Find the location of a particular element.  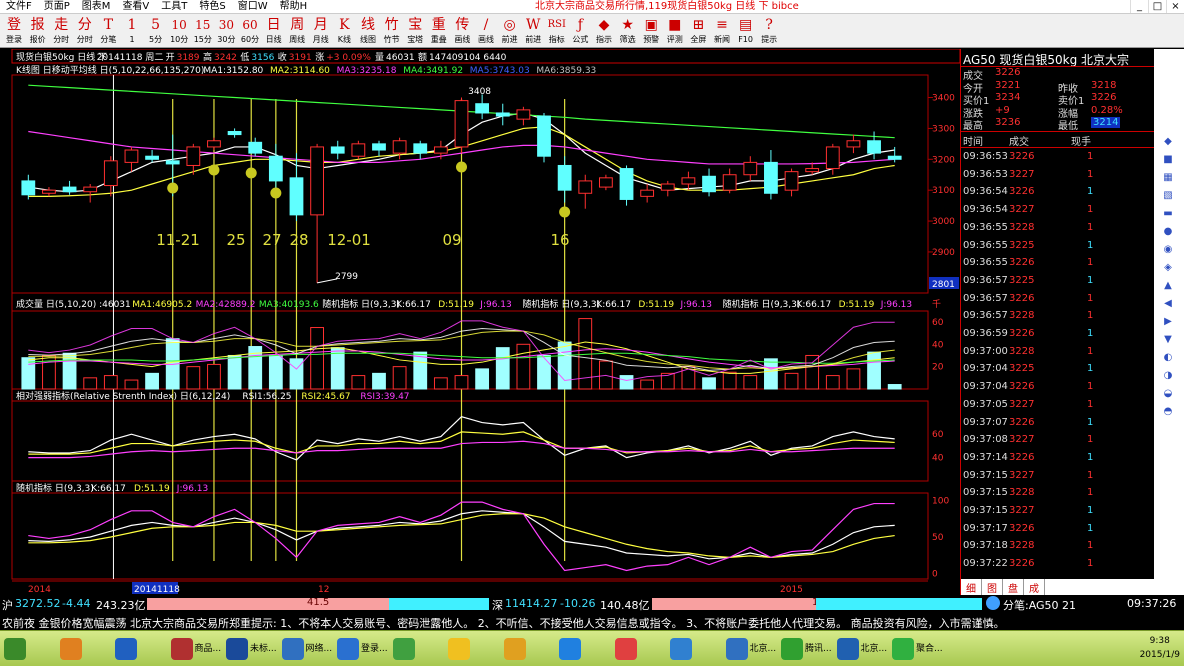

toolbar-button-18: 重重叠 is located at coordinates (439, 31).